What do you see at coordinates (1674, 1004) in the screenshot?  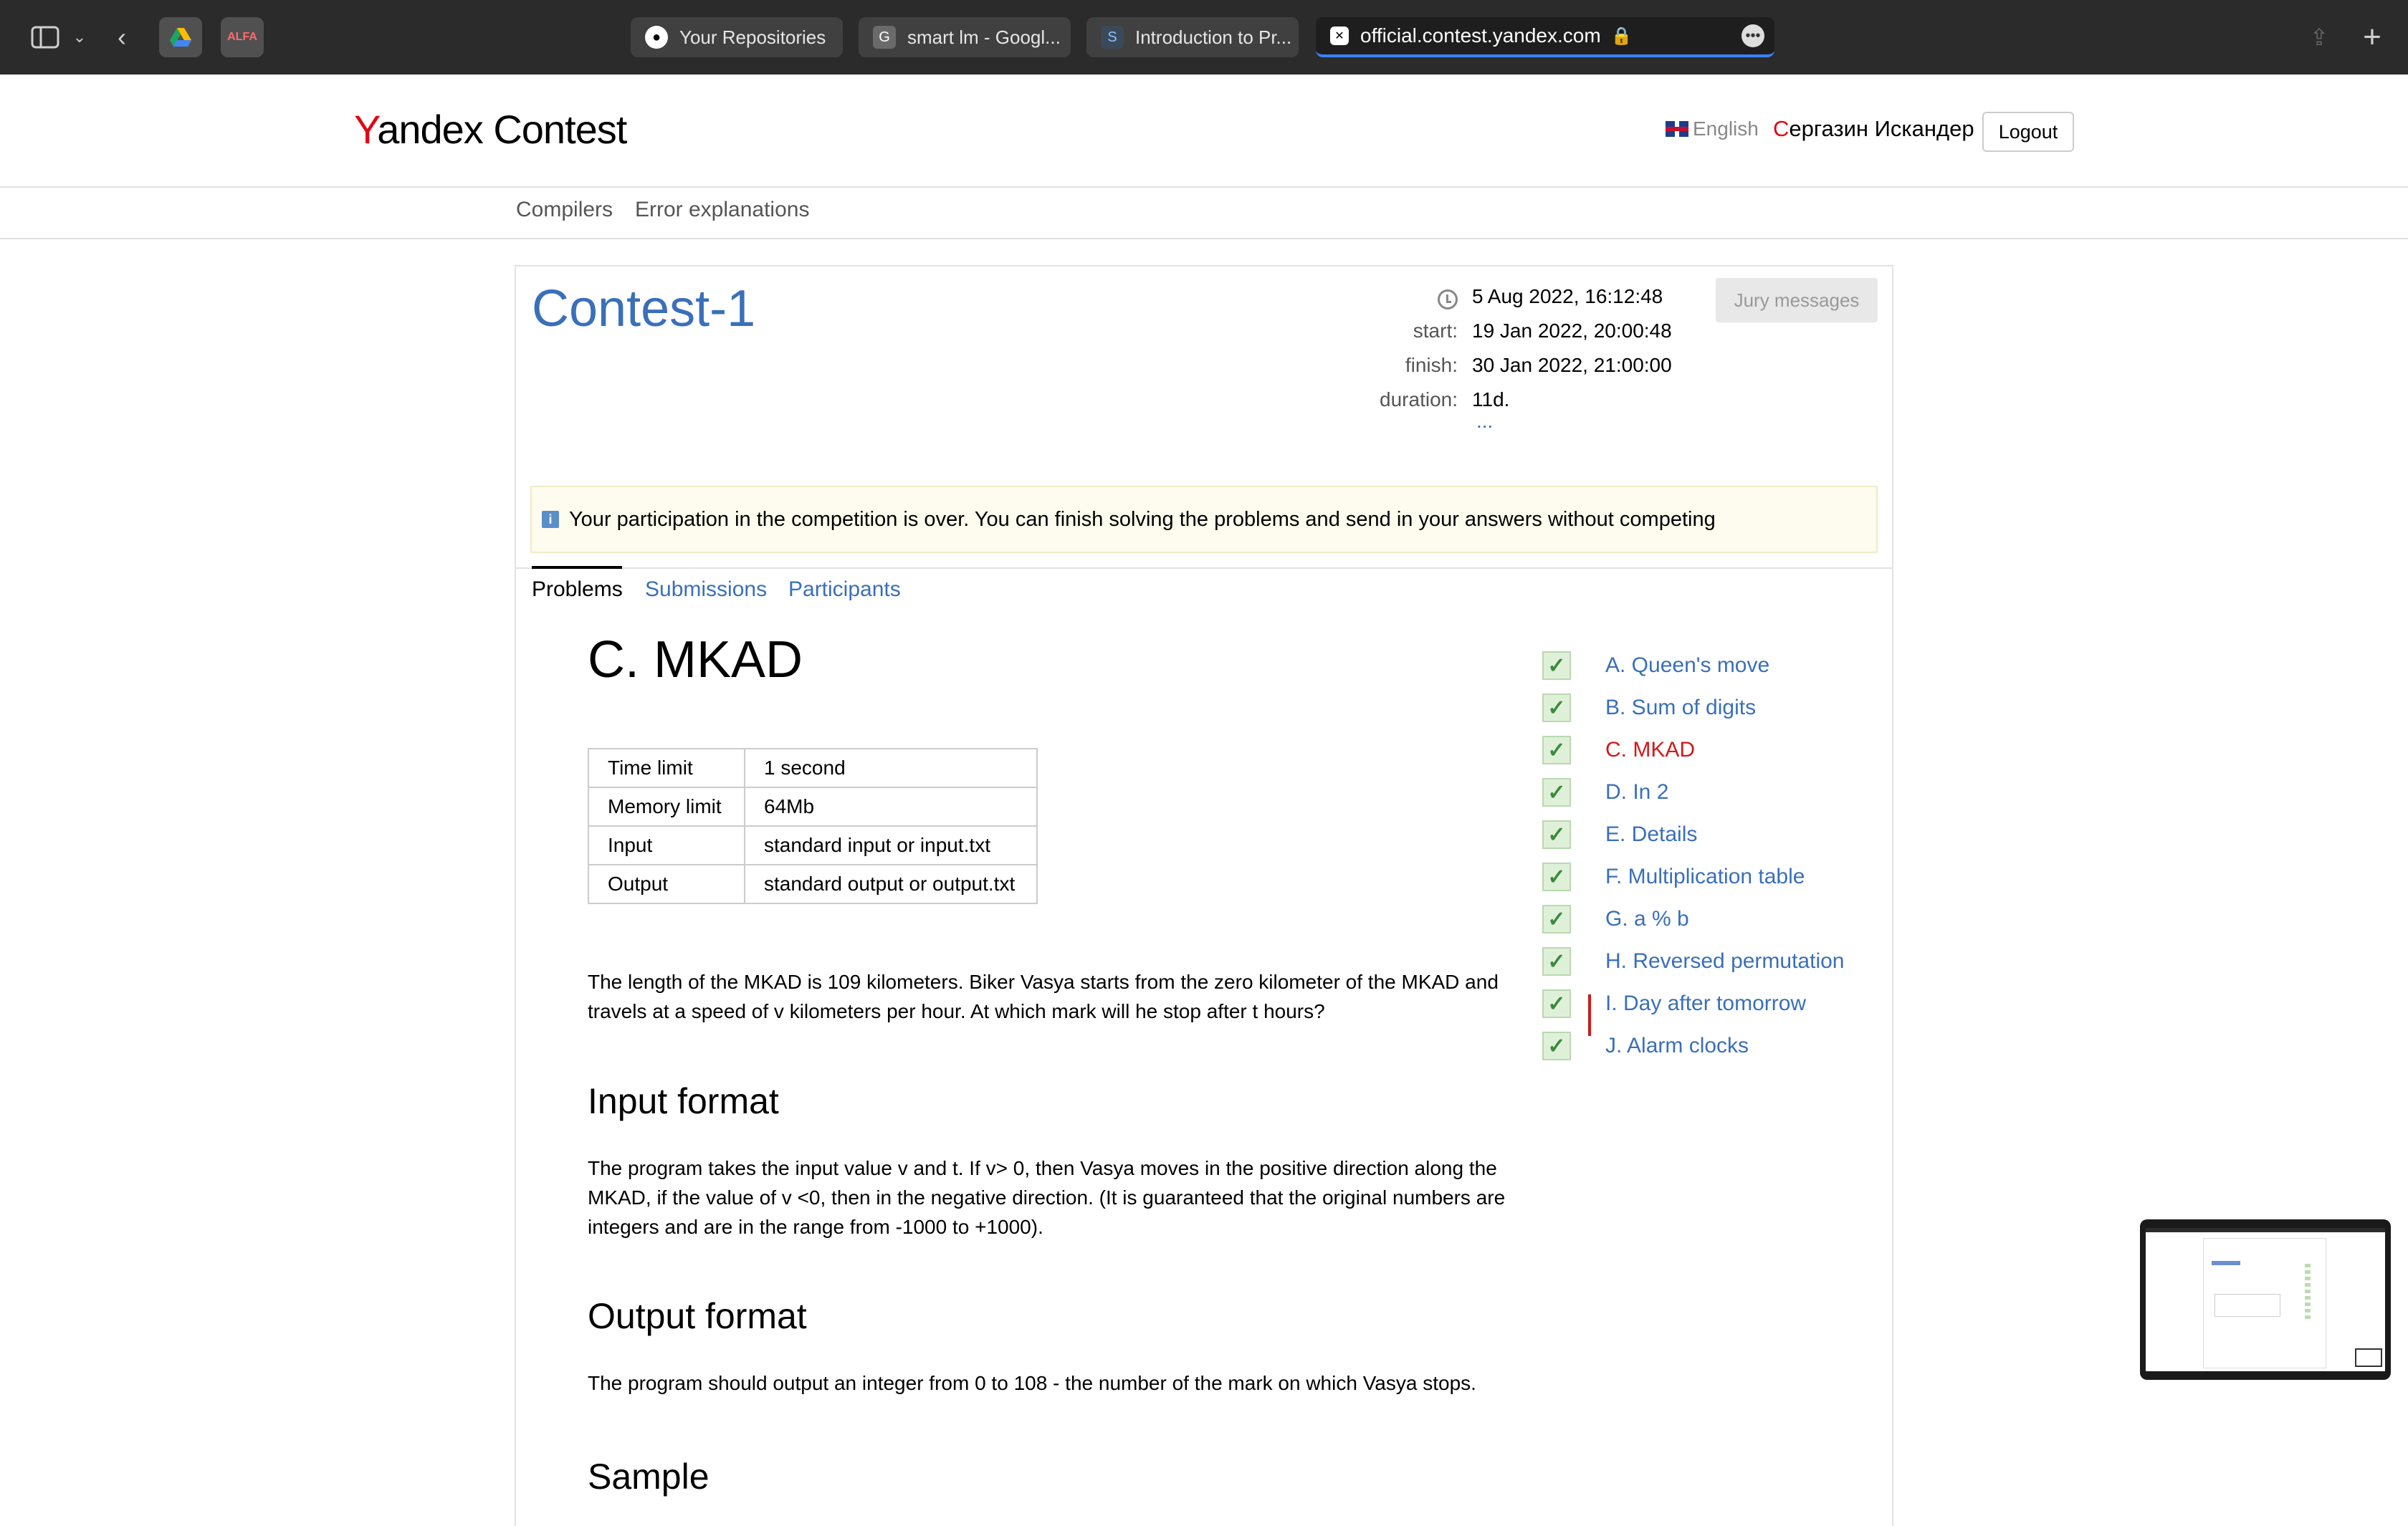 I see `problem-list-item: ✓ I. Day after tomorrow` at bounding box center [1674, 1004].